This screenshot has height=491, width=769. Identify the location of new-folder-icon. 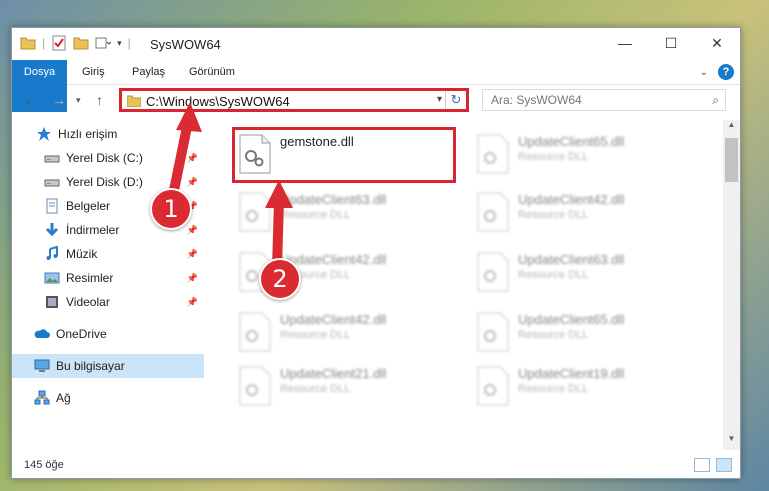
(81, 43).